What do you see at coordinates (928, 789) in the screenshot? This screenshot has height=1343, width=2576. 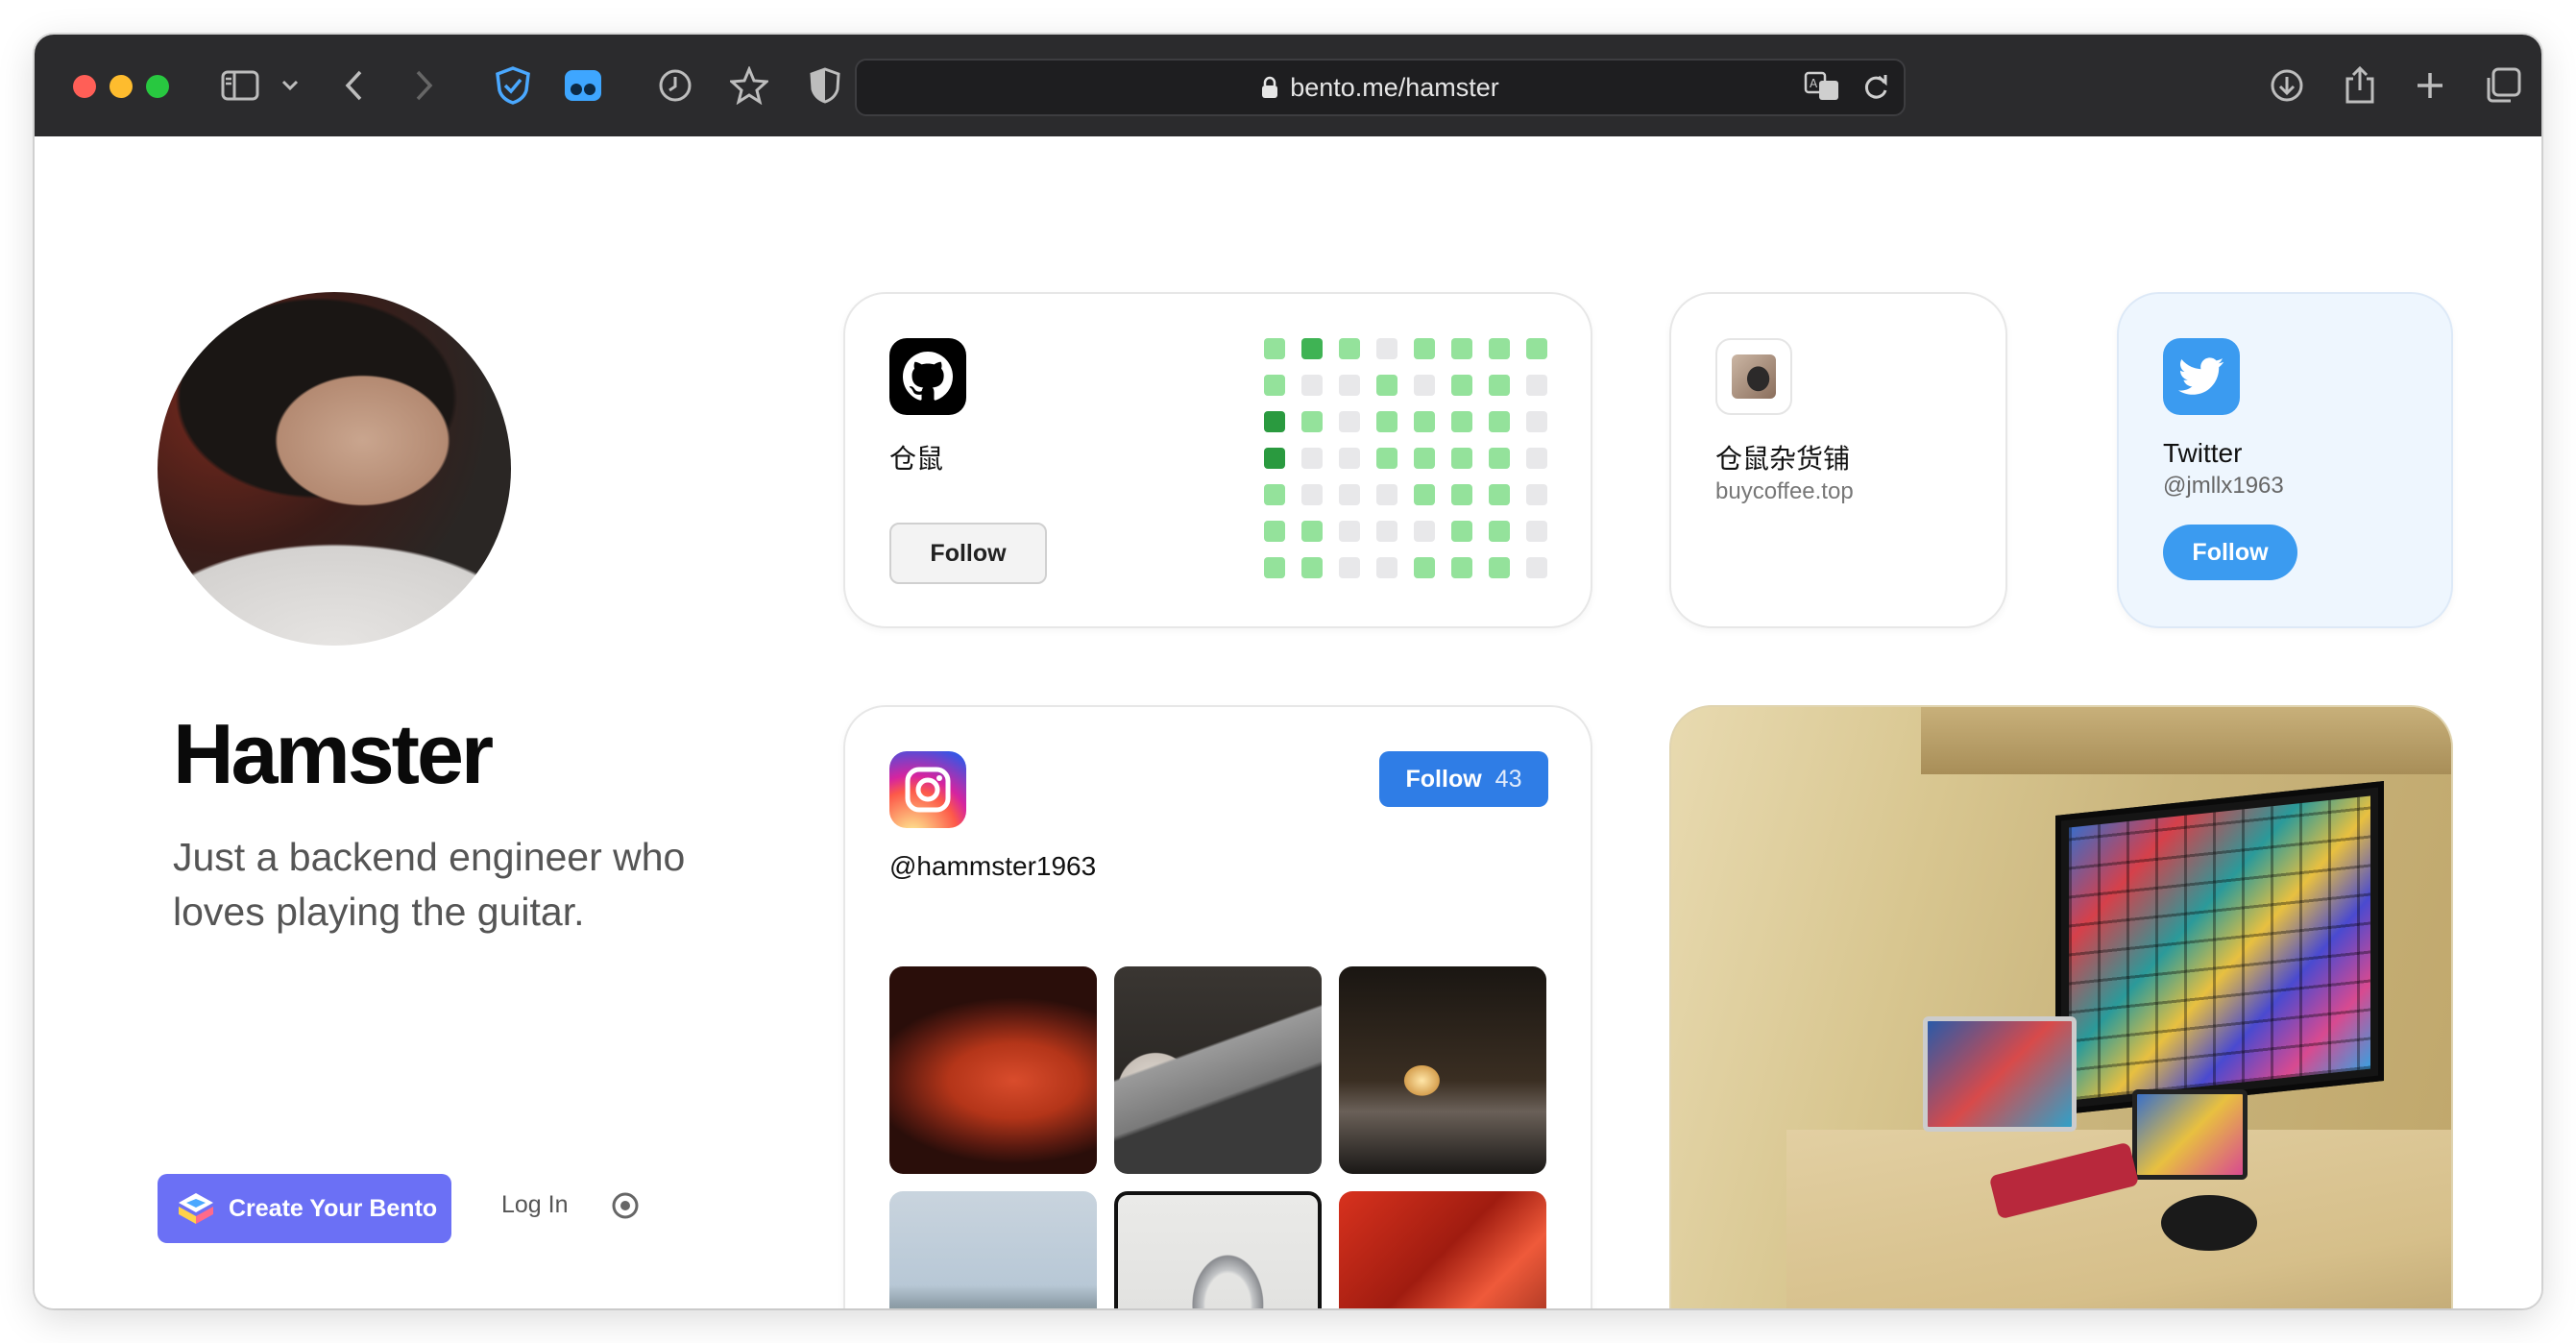 I see `instagram-icon` at bounding box center [928, 789].